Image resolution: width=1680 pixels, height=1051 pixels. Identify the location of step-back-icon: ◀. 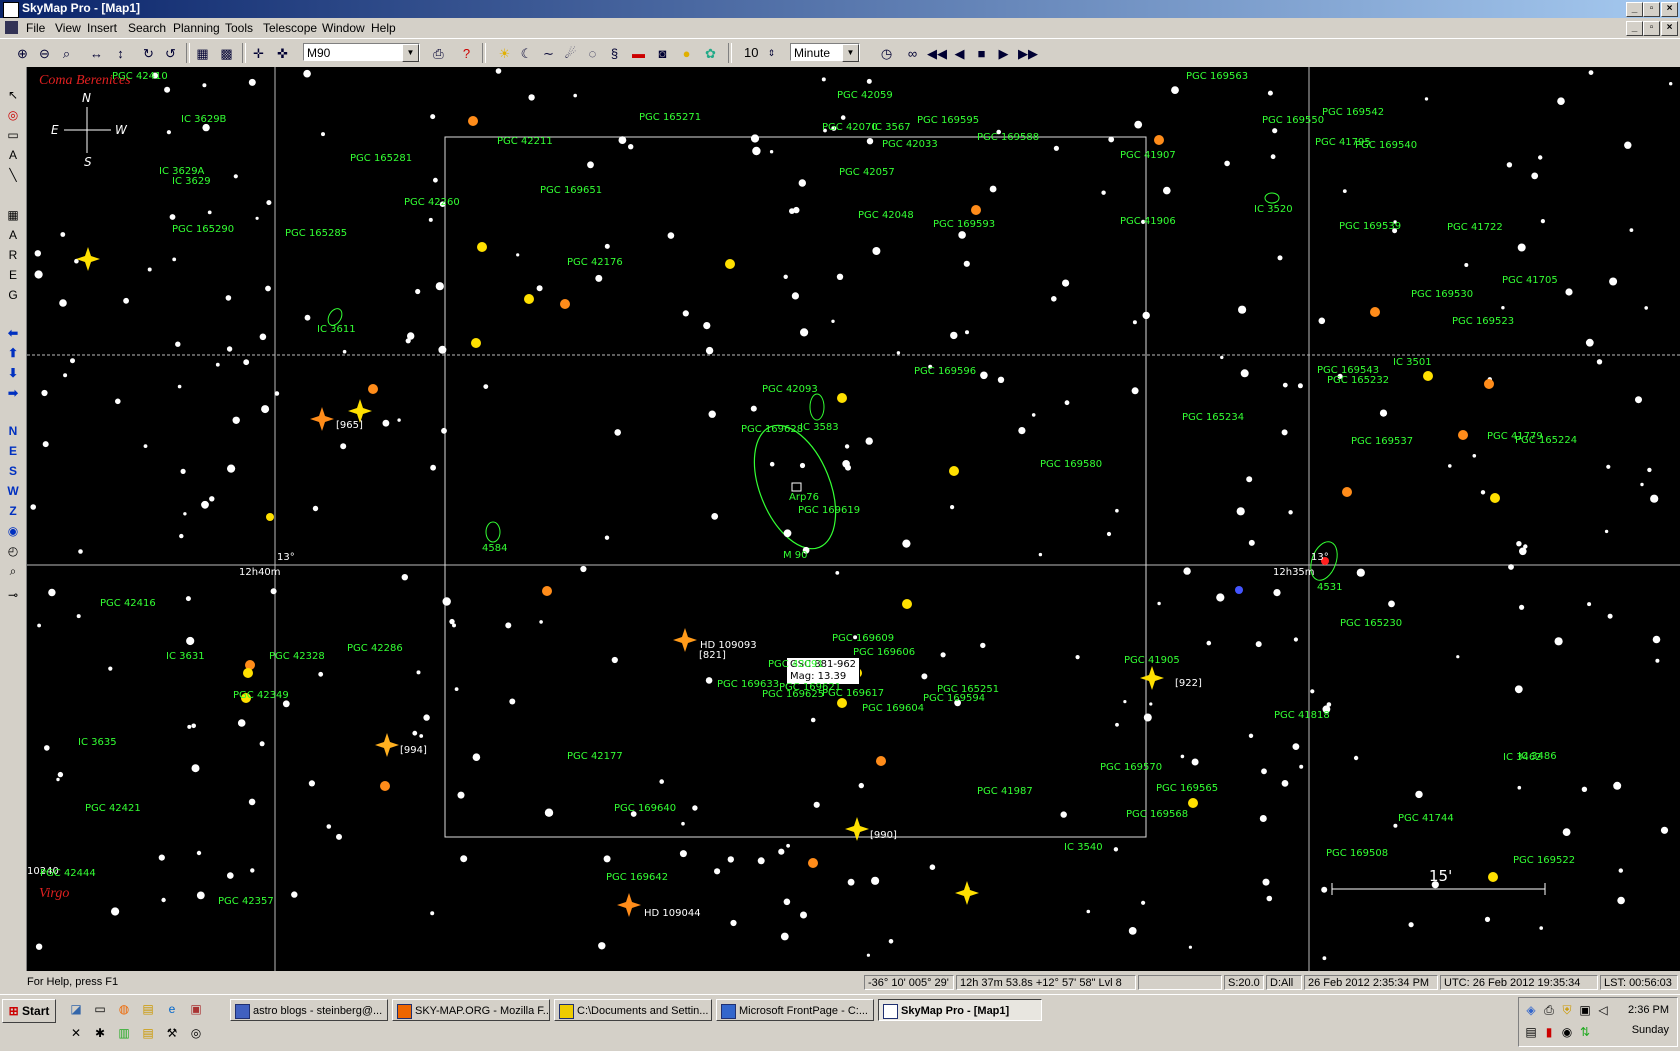
(959, 53).